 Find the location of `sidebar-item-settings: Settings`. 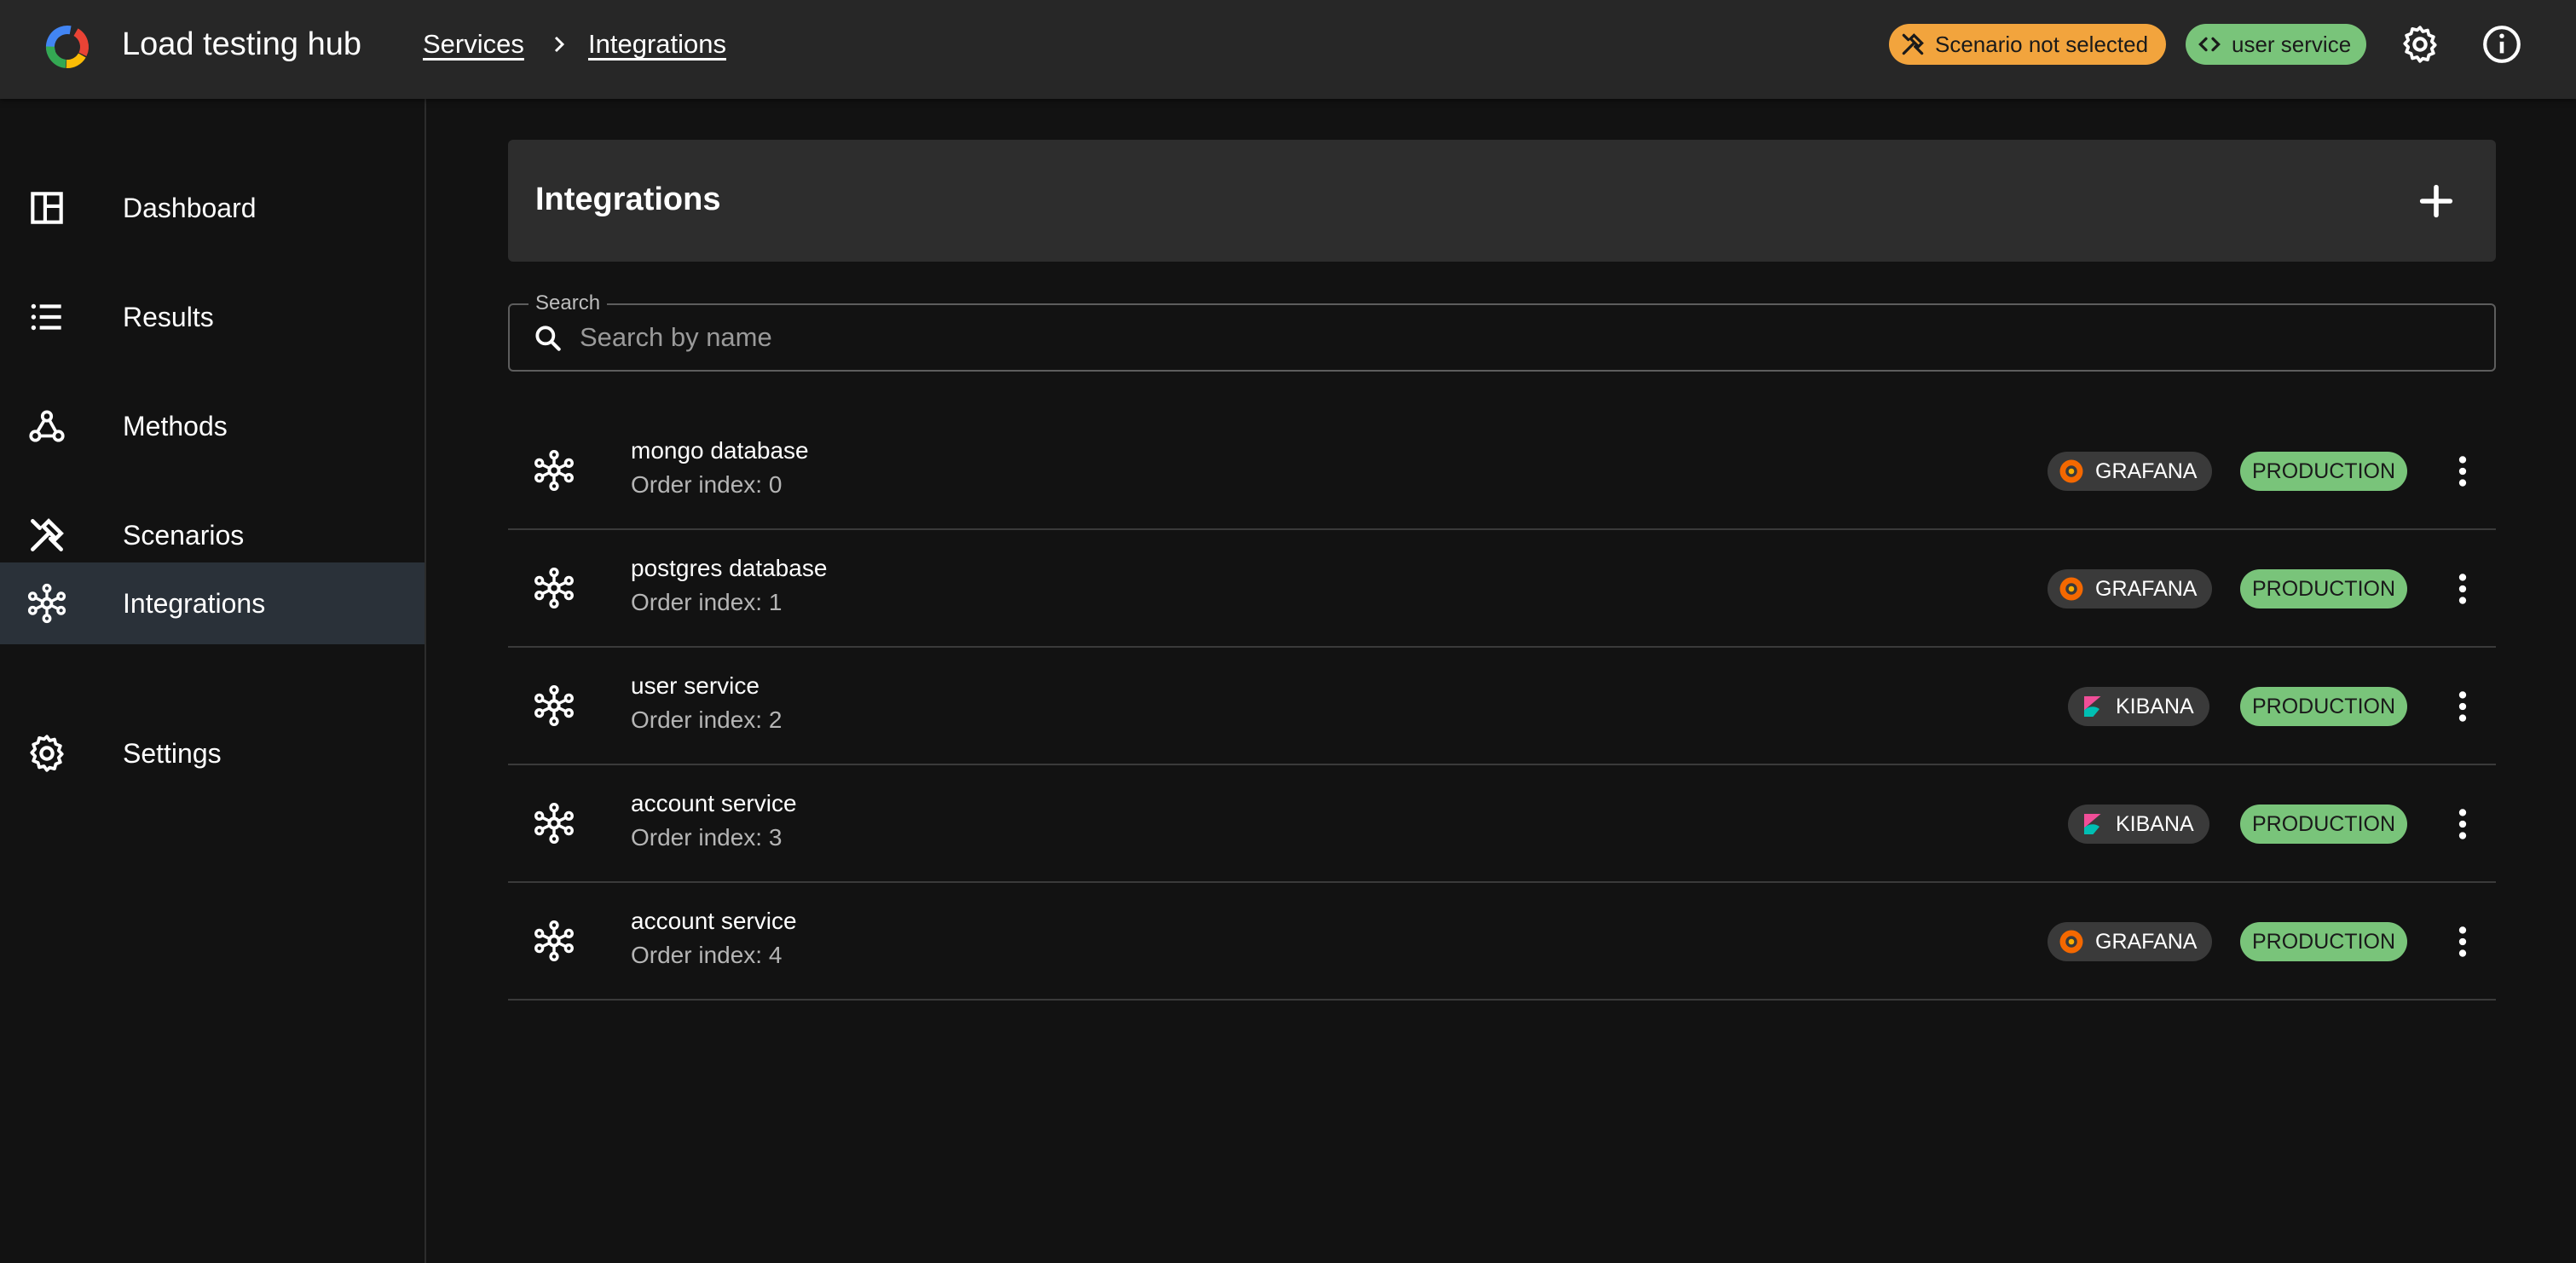

sidebar-item-settings: Settings is located at coordinates (212, 753).